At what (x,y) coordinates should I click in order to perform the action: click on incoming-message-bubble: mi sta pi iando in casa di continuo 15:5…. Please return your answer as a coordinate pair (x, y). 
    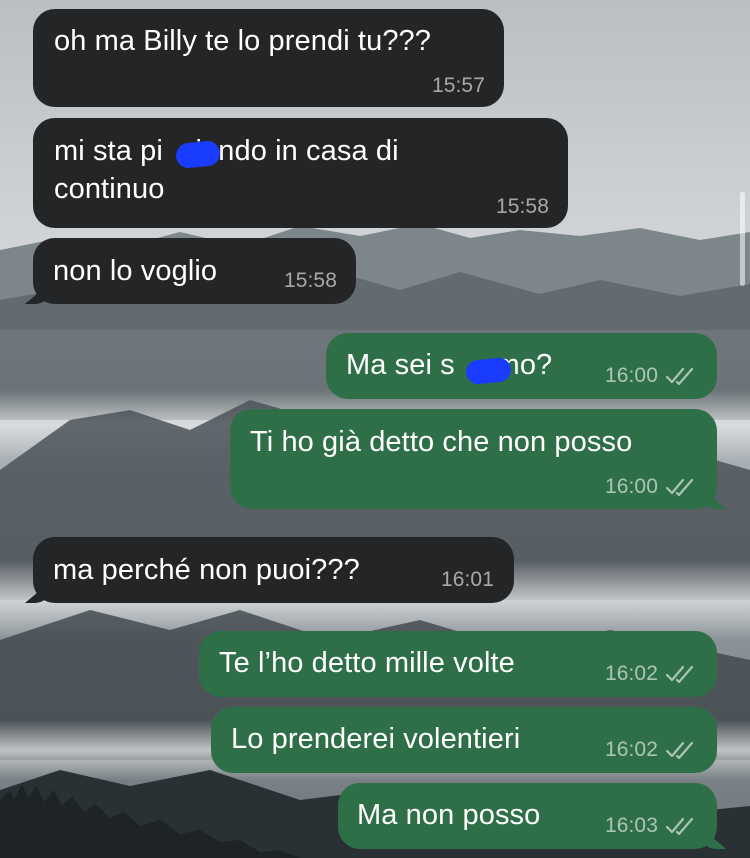
    Looking at the image, I should click on (300, 173).